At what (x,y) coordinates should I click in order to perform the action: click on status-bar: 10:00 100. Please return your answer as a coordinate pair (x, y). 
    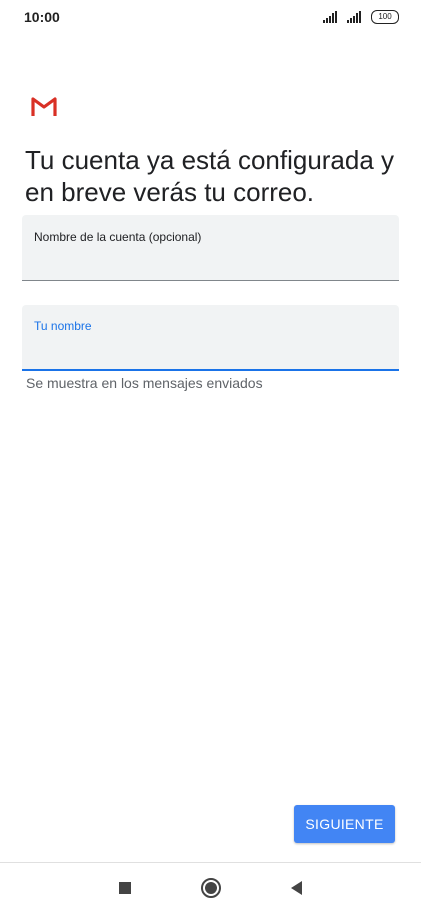
    Looking at the image, I should click on (210, 18).